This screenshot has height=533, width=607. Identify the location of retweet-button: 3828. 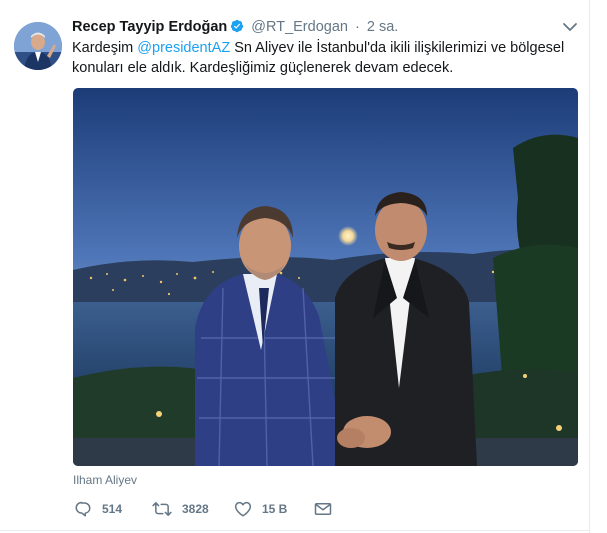
(180, 509).